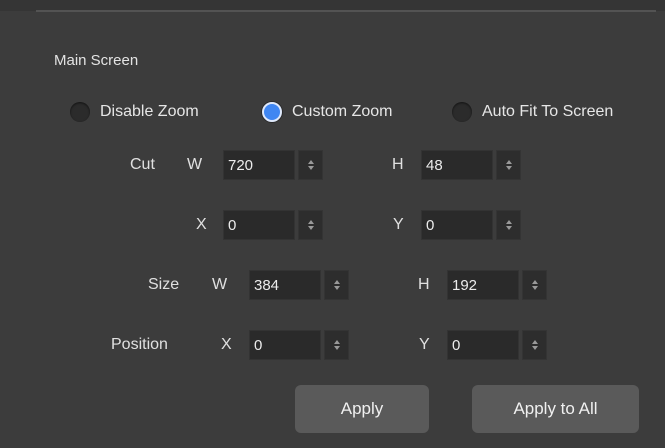  I want to click on top-divider, so click(346, 11).